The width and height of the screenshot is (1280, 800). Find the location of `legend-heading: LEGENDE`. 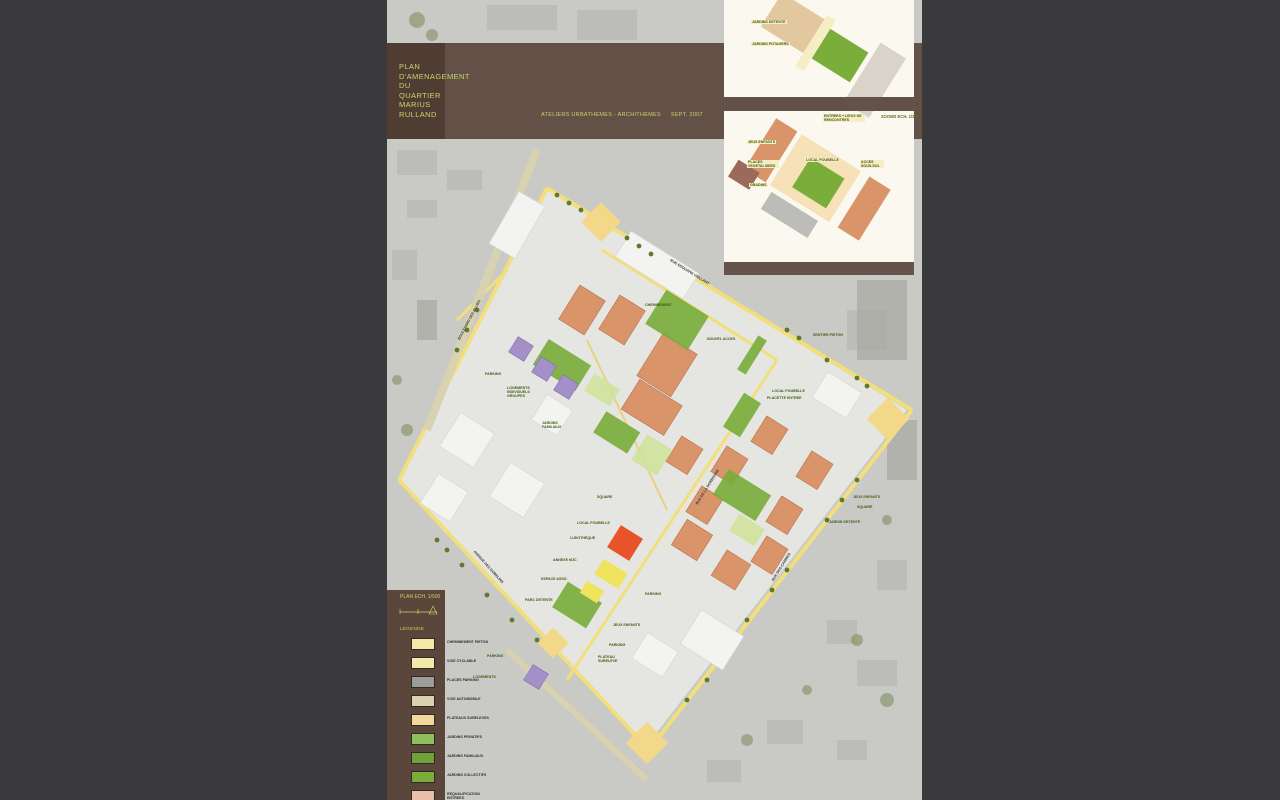

legend-heading: LEGENDE is located at coordinates (412, 628).